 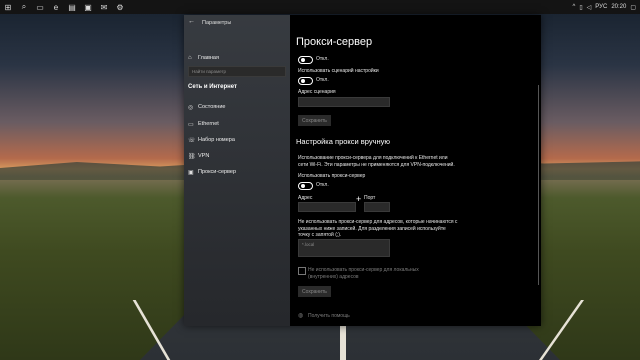 What do you see at coordinates (56, 7) in the screenshot?
I see `edge-icon: e` at bounding box center [56, 7].